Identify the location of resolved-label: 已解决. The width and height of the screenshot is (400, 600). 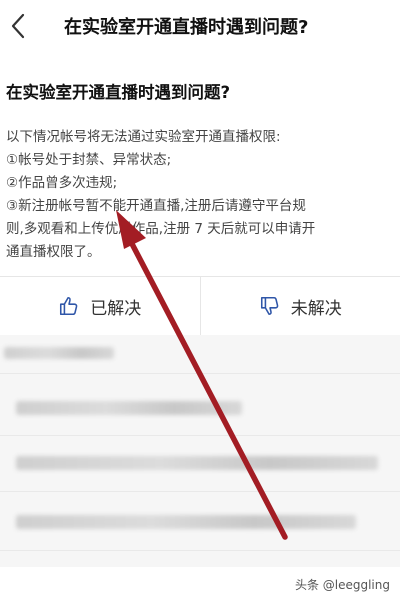
(116, 308).